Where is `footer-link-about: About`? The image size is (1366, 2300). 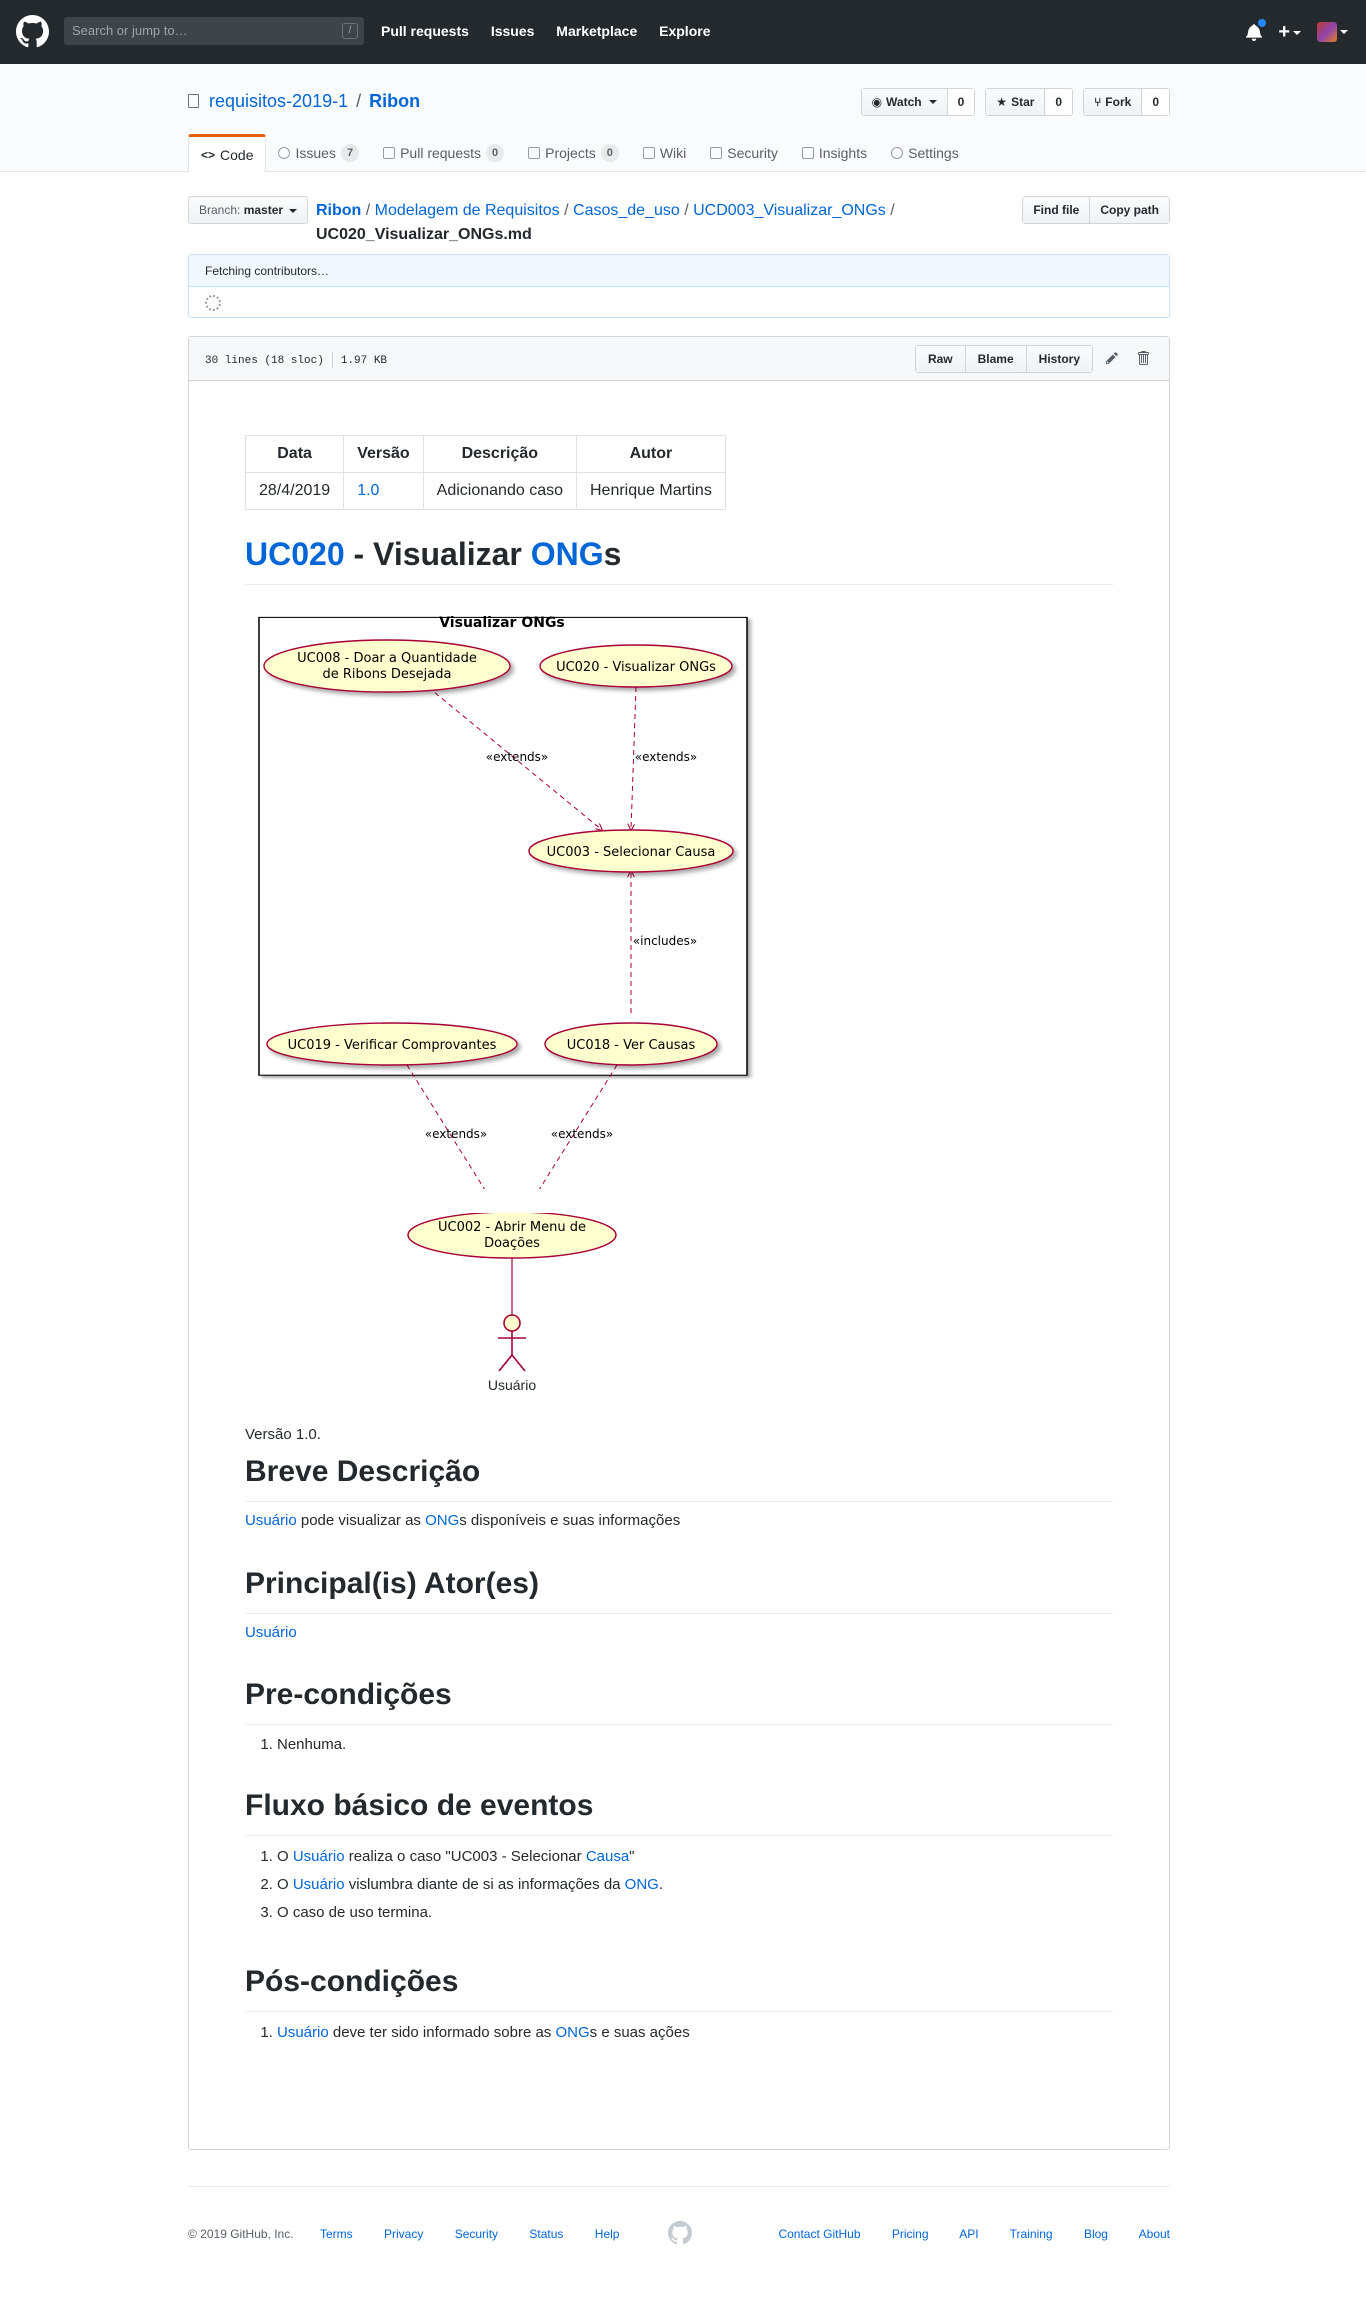 footer-link-about: About is located at coordinates (1154, 2234).